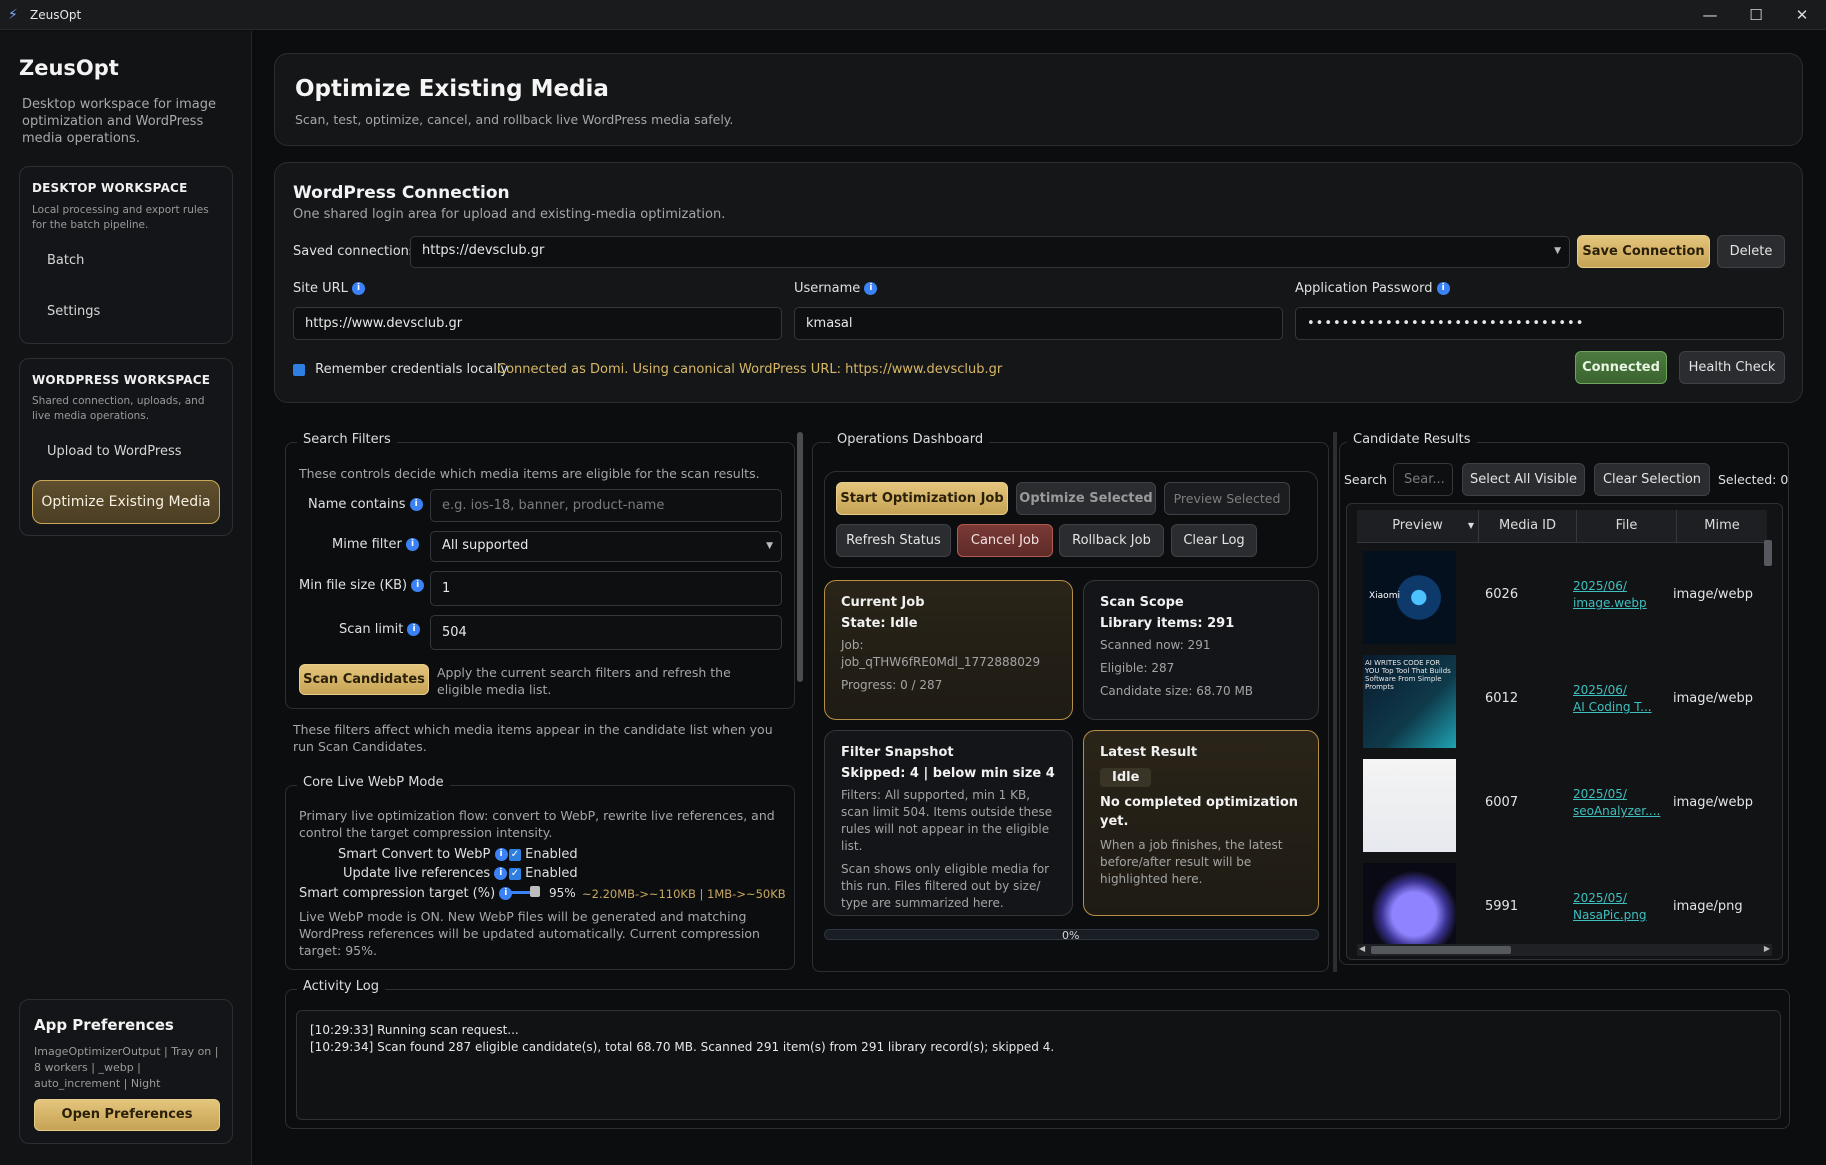 This screenshot has height=1165, width=1826. I want to click on compression-label: Smart compression target (%) i, so click(406, 893).